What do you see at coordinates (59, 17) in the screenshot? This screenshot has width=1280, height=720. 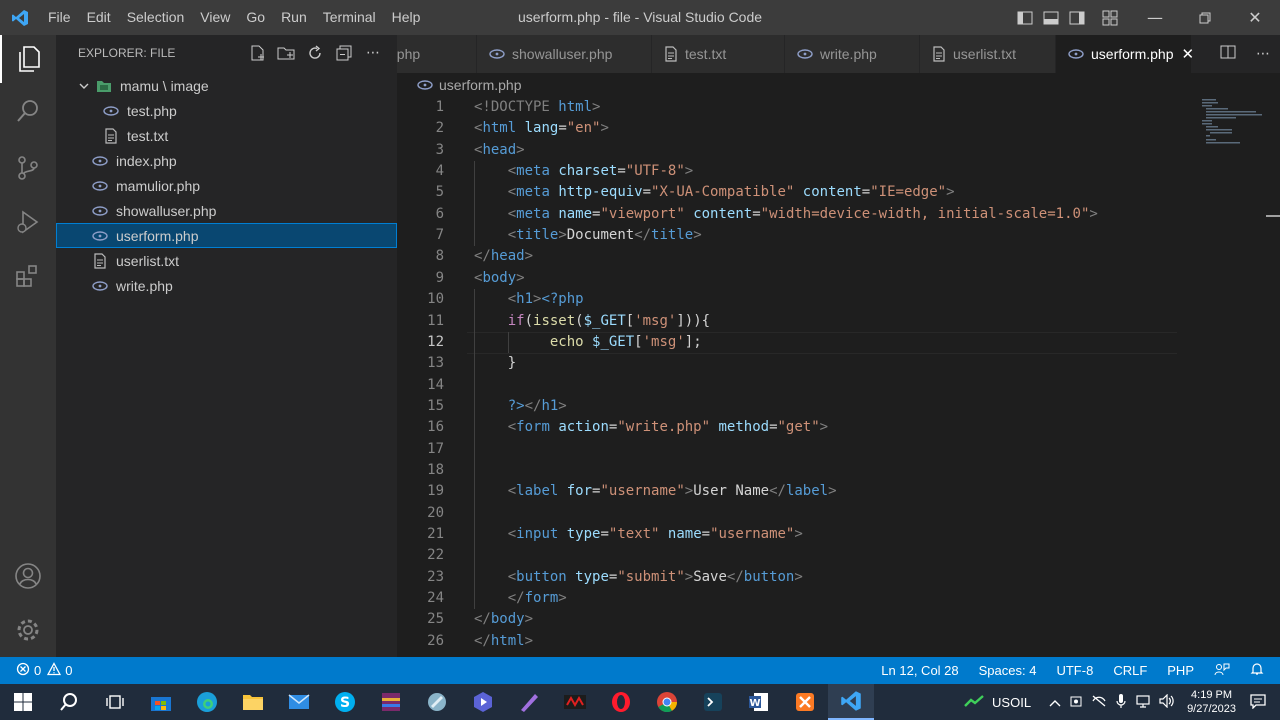 I see `menu-file: File` at bounding box center [59, 17].